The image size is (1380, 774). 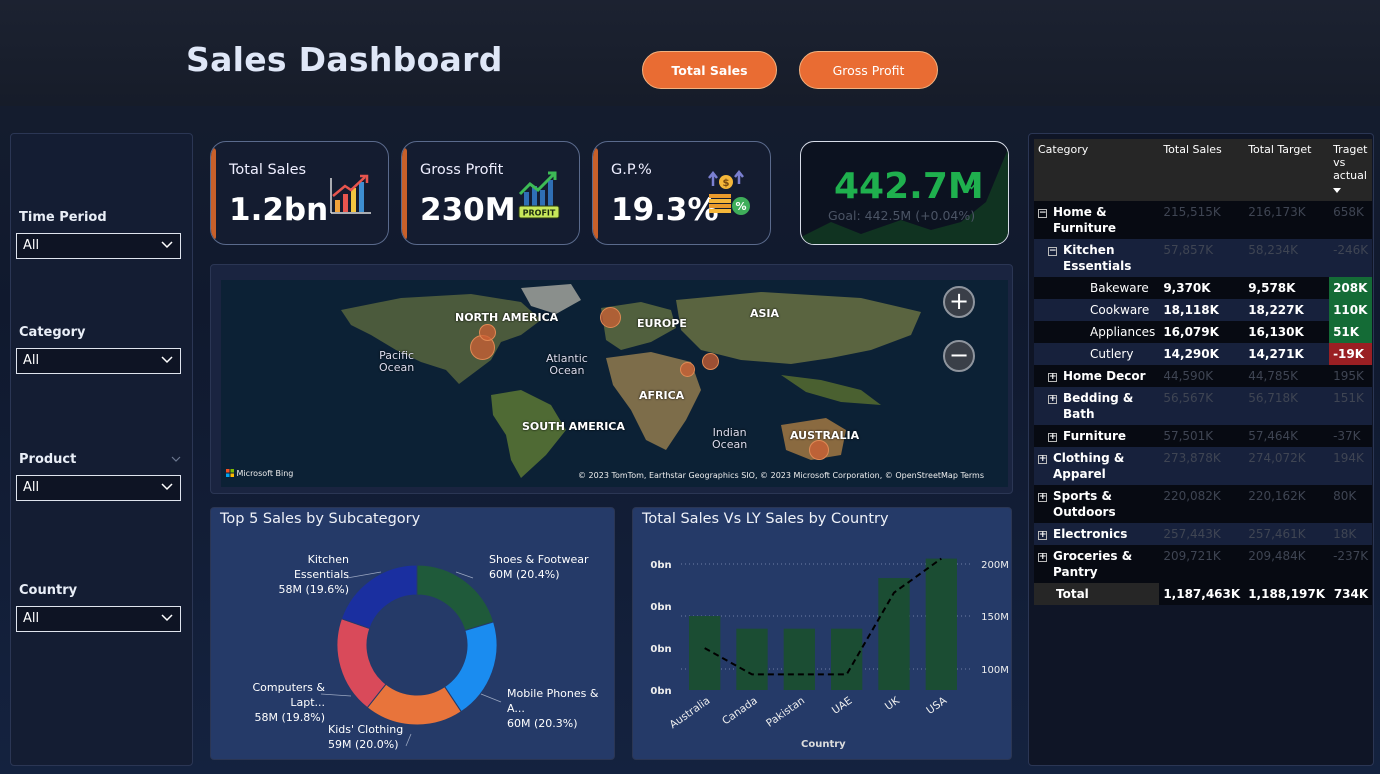 I want to click on chevron-down-icon, so click(x=176, y=459).